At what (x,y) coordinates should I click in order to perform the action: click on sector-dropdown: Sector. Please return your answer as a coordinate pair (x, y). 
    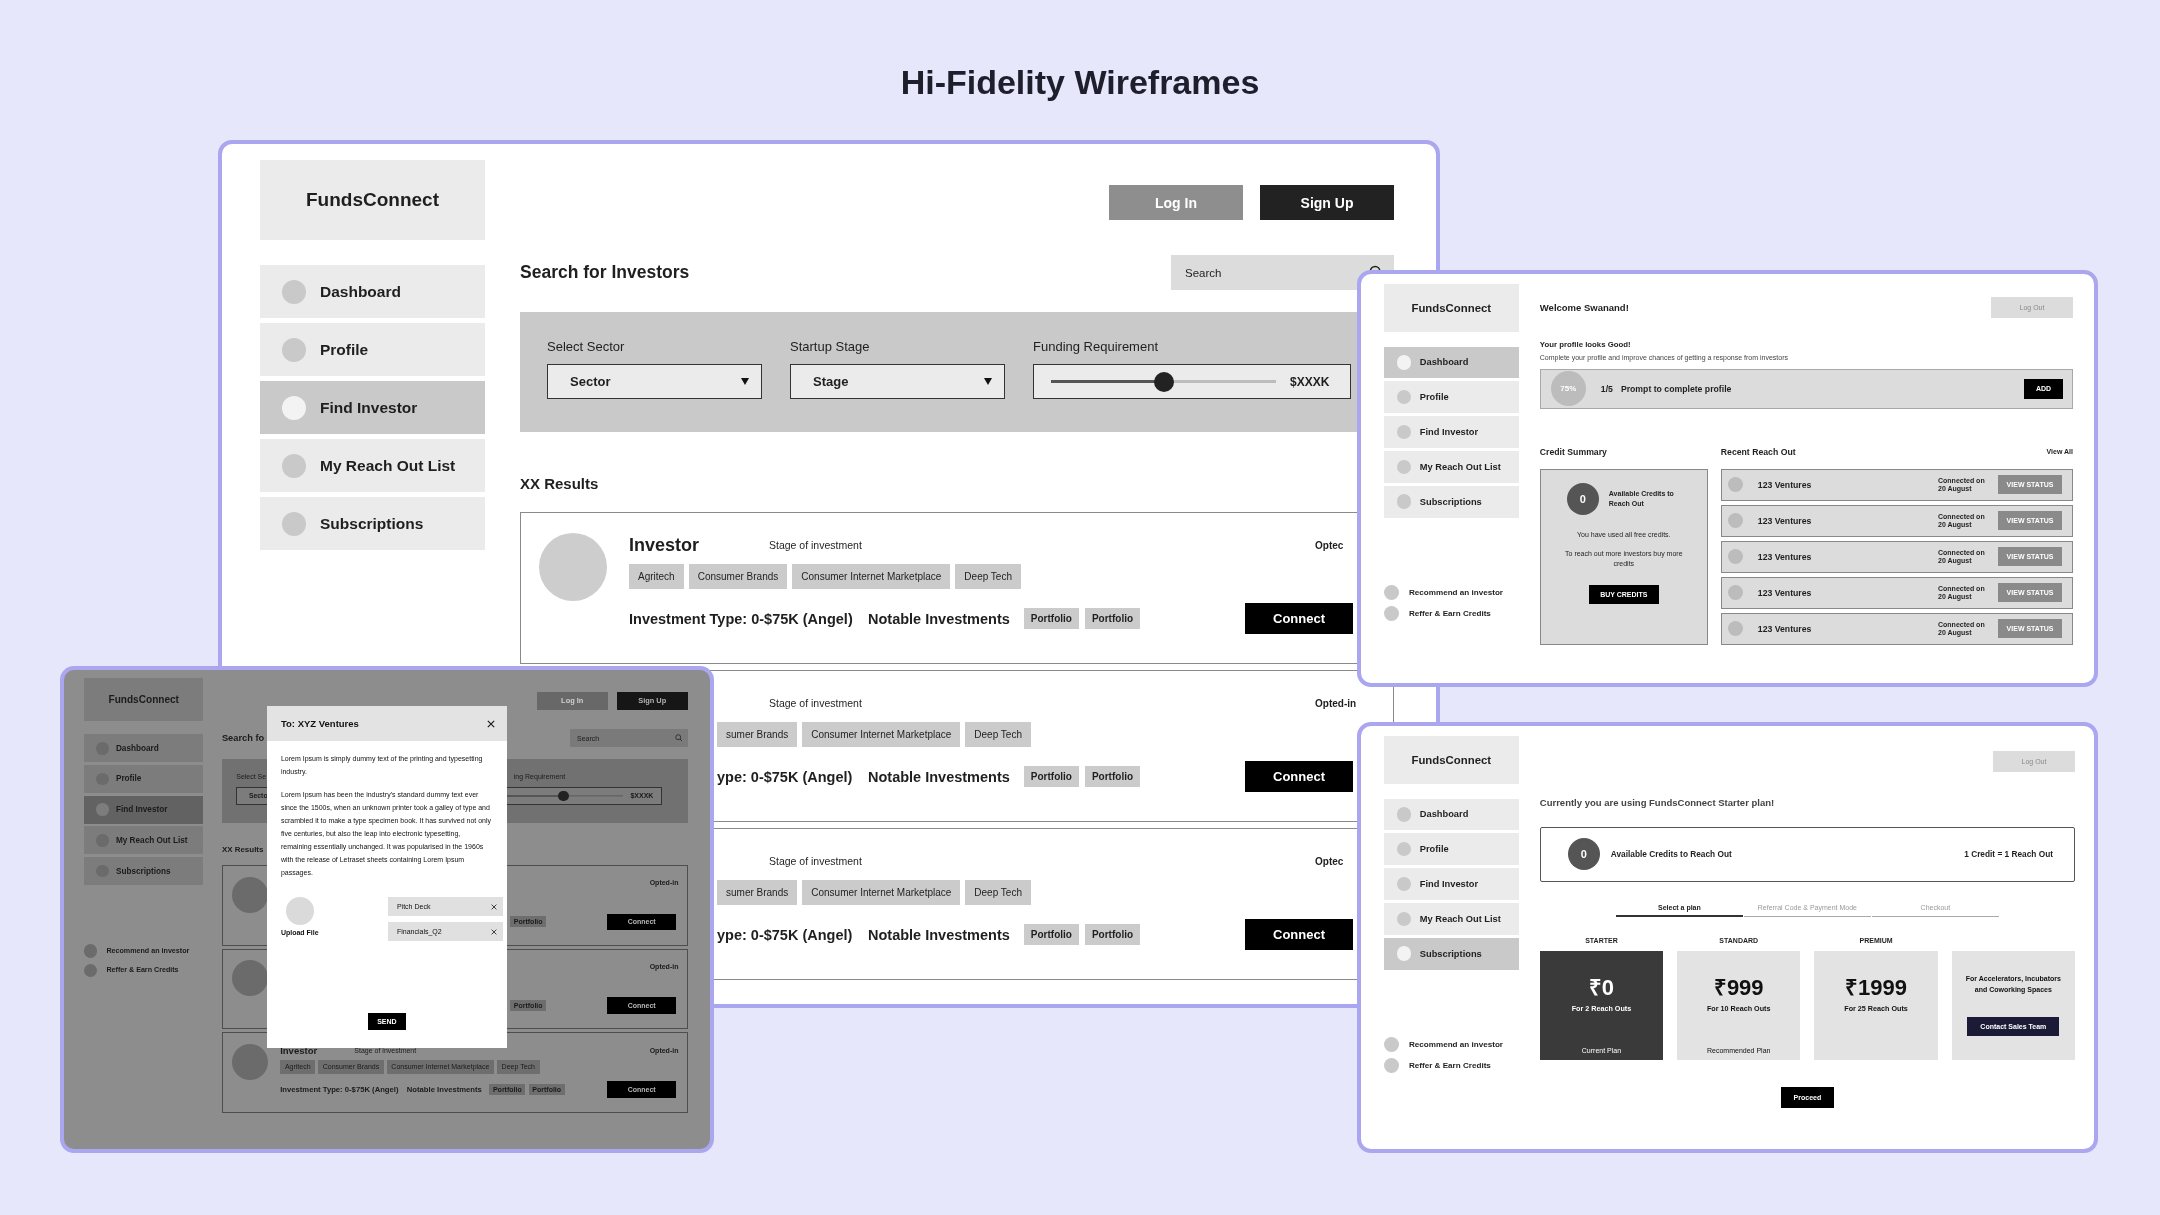
    Looking at the image, I should click on (654, 381).